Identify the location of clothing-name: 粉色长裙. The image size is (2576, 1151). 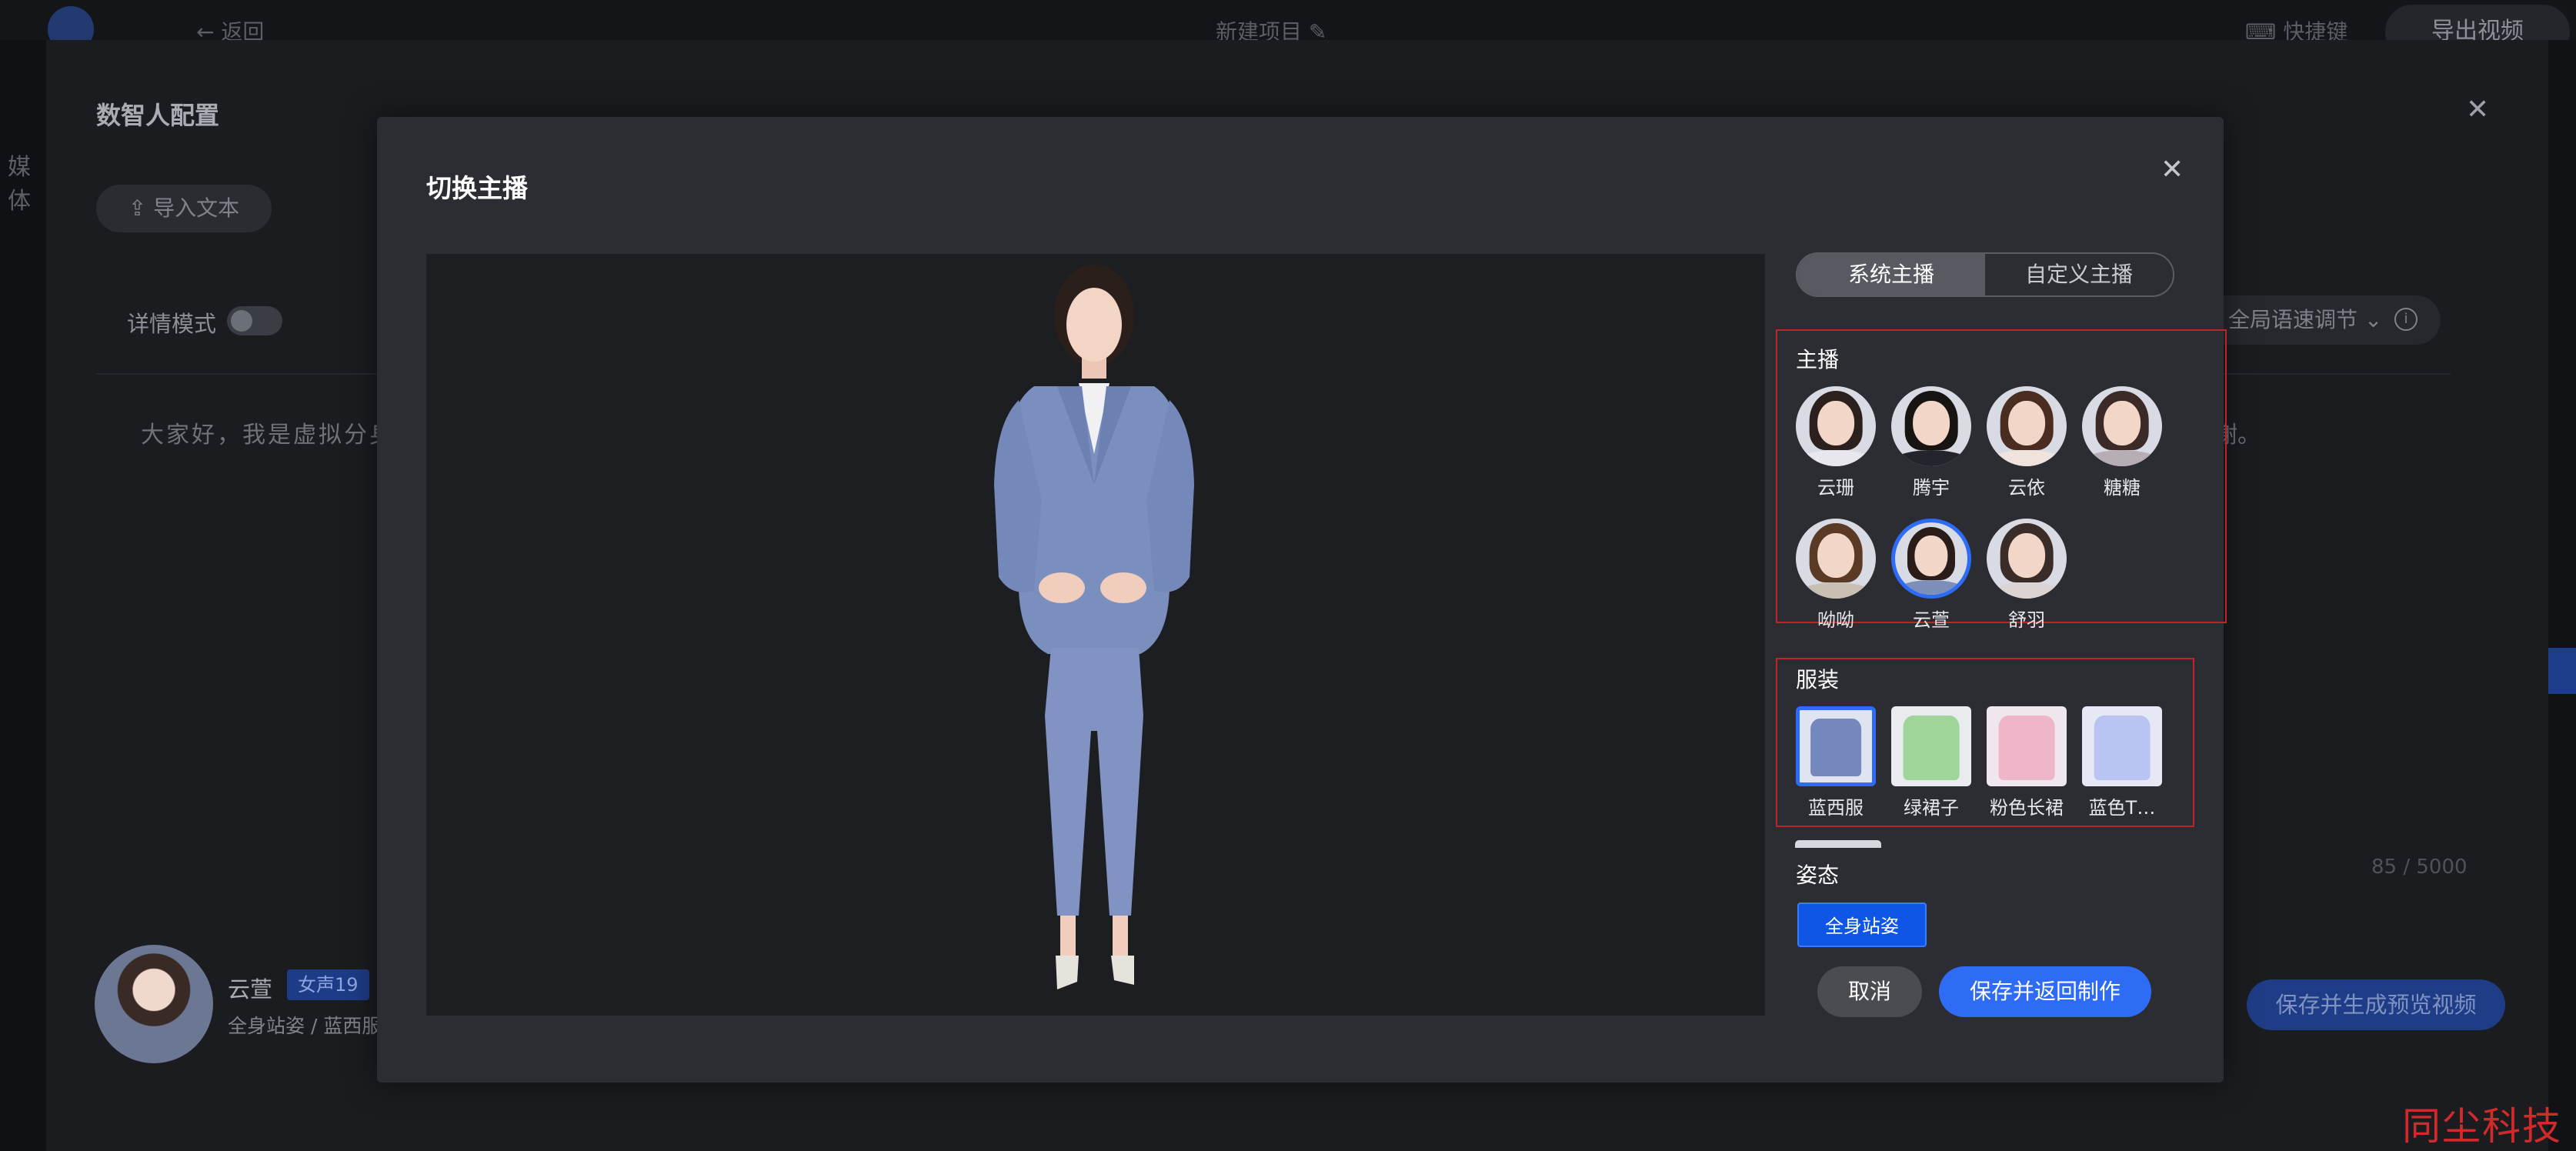
(2027, 808).